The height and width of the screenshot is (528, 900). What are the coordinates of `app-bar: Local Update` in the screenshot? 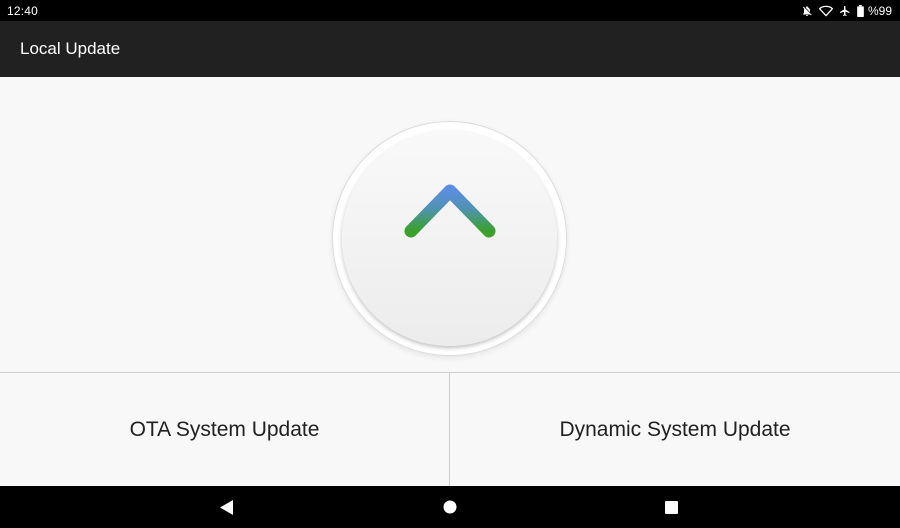 It's located at (450, 49).